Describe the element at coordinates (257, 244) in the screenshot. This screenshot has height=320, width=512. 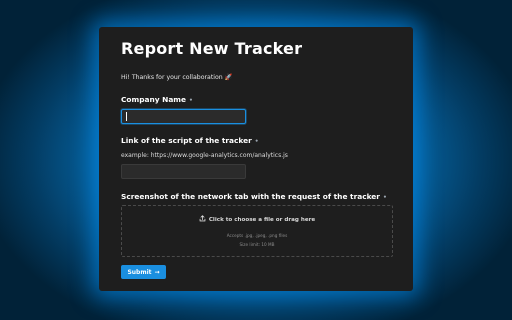
I see `dropzone-size-limit: Size limit: 10 MB` at that location.